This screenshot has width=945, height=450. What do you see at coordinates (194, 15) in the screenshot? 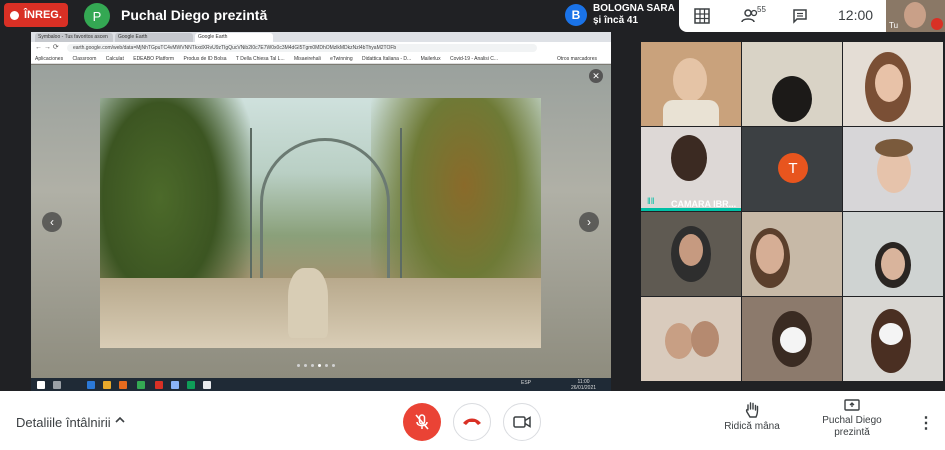
I see `presenter-title: Puchal Diego prezintă` at bounding box center [194, 15].